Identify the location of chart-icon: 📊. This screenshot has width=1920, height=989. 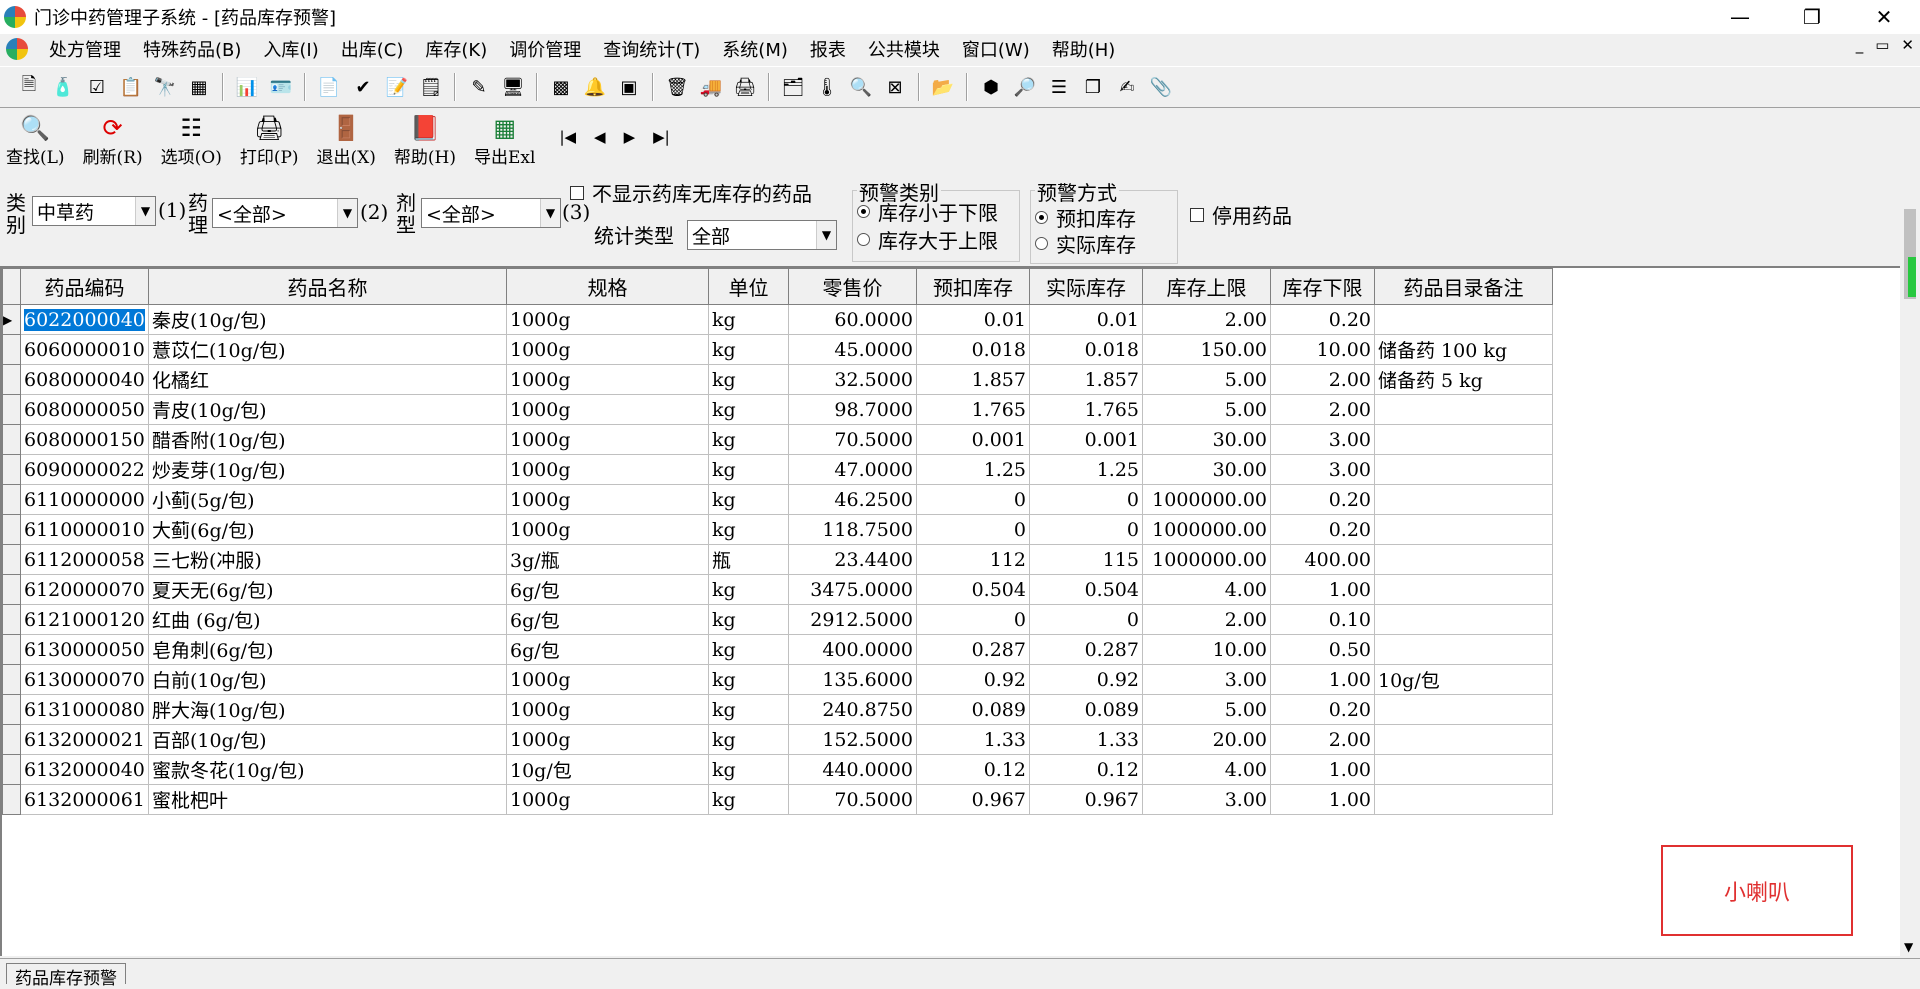
(247, 87).